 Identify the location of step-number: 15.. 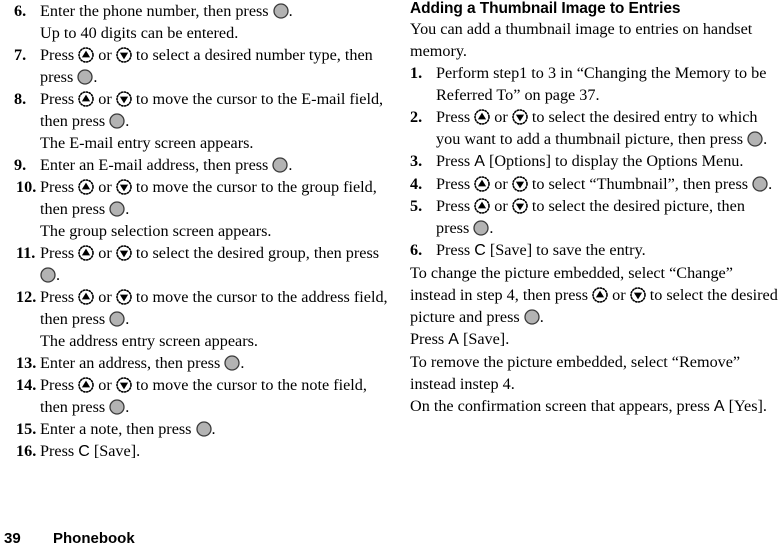
(26, 429).